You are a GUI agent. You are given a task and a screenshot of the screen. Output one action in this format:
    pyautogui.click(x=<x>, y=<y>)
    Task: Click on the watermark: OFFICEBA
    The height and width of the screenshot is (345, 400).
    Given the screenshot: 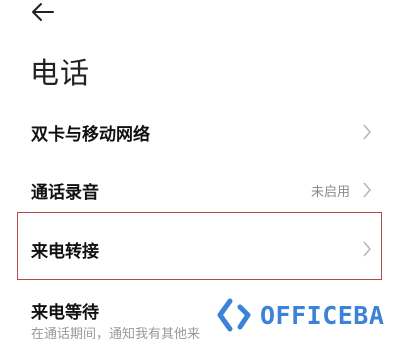 What is the action you would take?
    pyautogui.click(x=299, y=315)
    